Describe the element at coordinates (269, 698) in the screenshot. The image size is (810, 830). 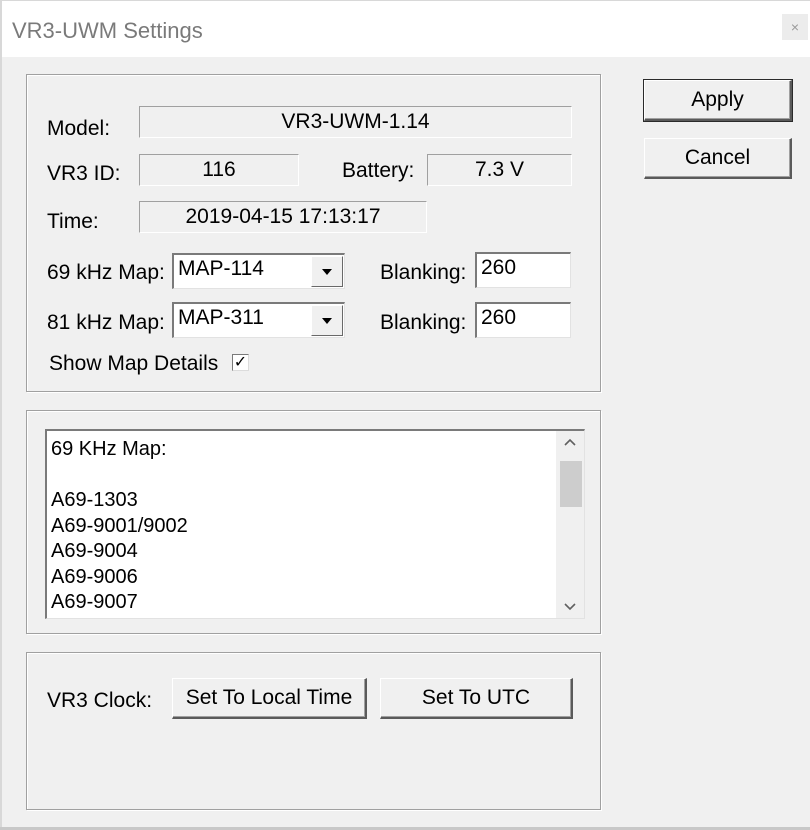
I see `set-local-time-button: Set To Local Time` at that location.